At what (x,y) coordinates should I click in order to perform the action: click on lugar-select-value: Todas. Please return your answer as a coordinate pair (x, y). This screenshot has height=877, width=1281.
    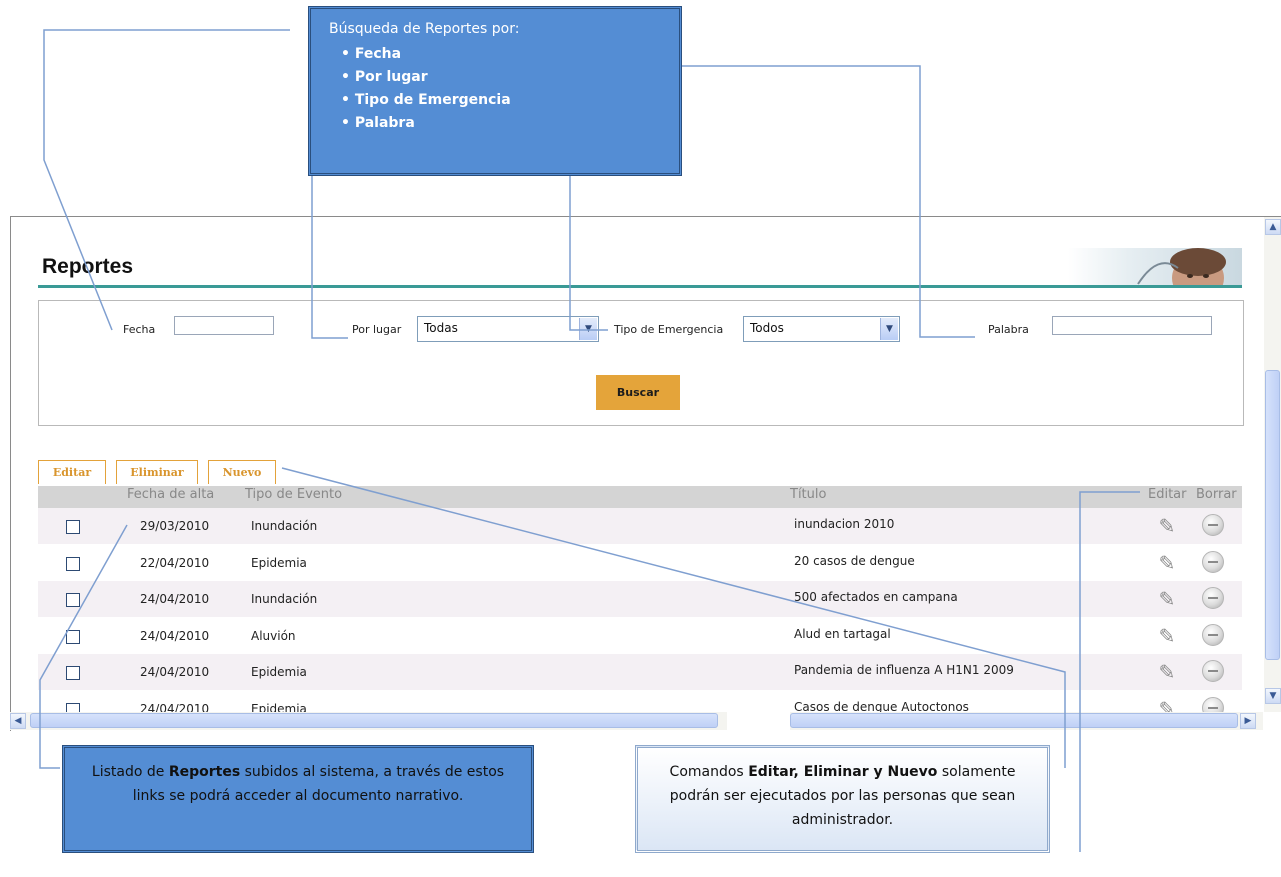
    Looking at the image, I should click on (441, 328).